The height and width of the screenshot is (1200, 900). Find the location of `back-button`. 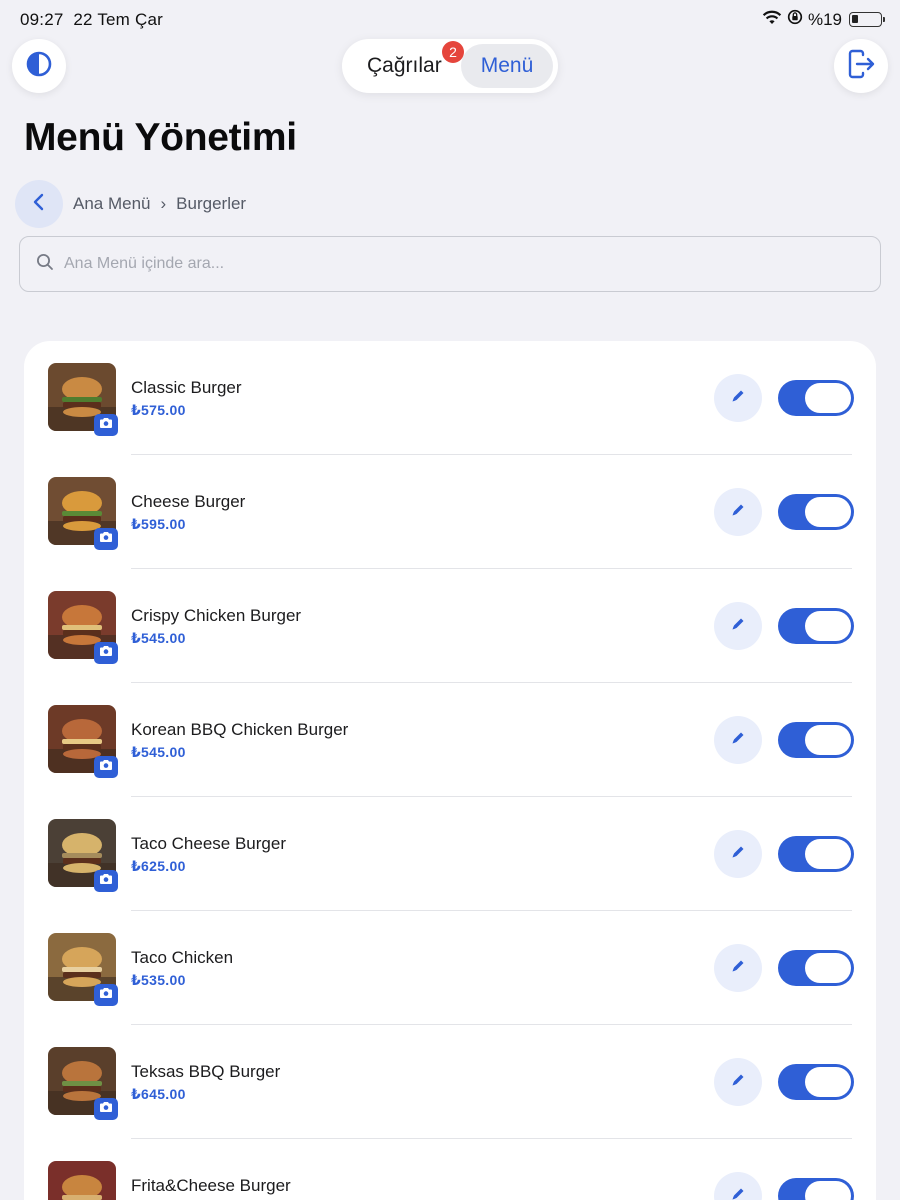

back-button is located at coordinates (39, 204).